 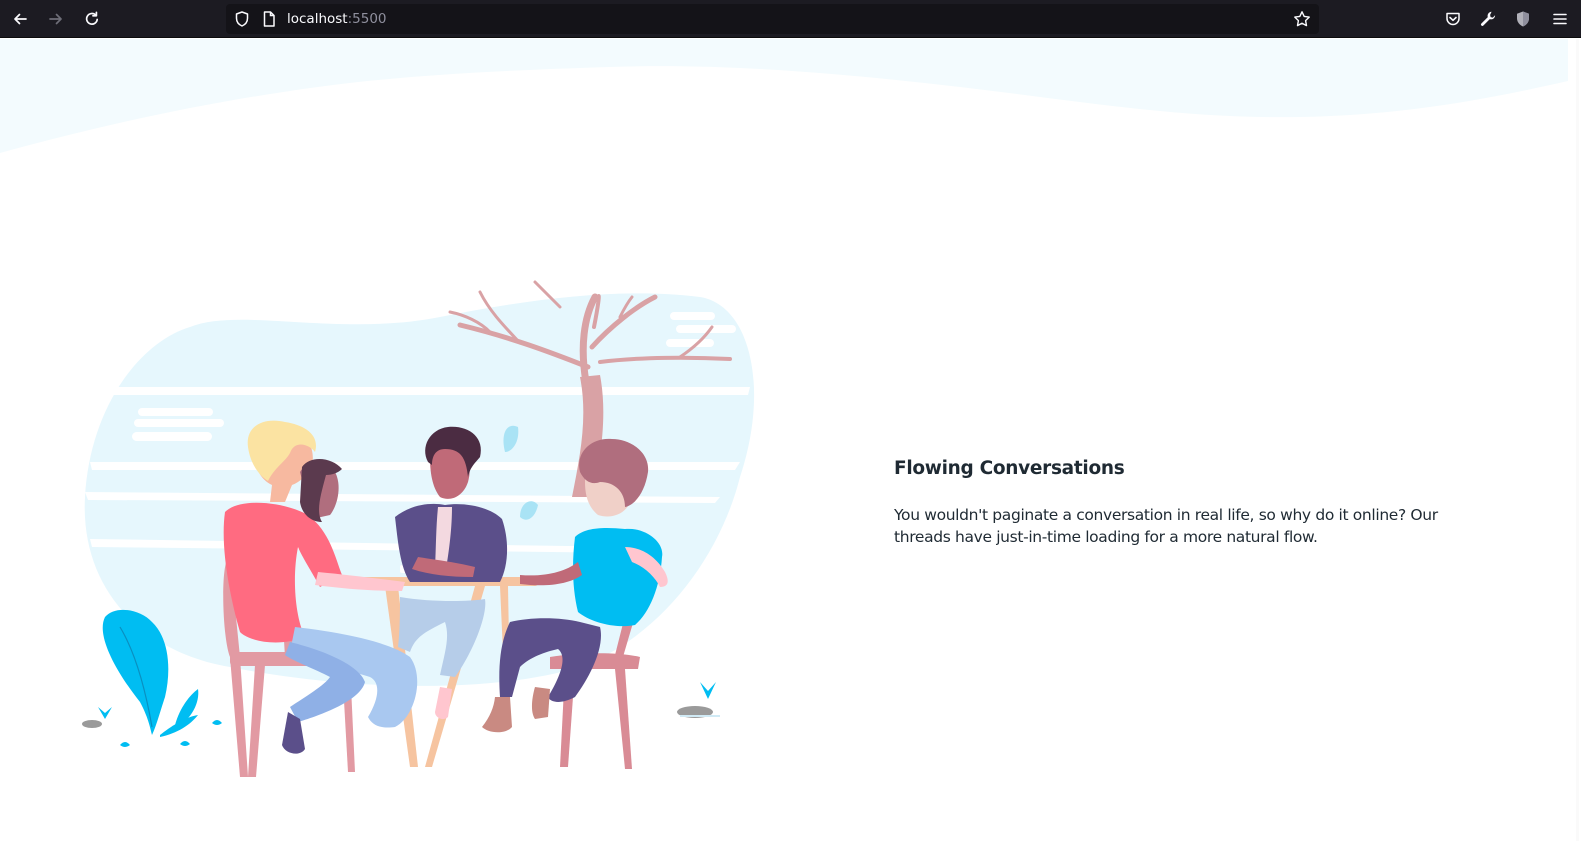 I want to click on pocket-icon, so click(x=1453, y=19).